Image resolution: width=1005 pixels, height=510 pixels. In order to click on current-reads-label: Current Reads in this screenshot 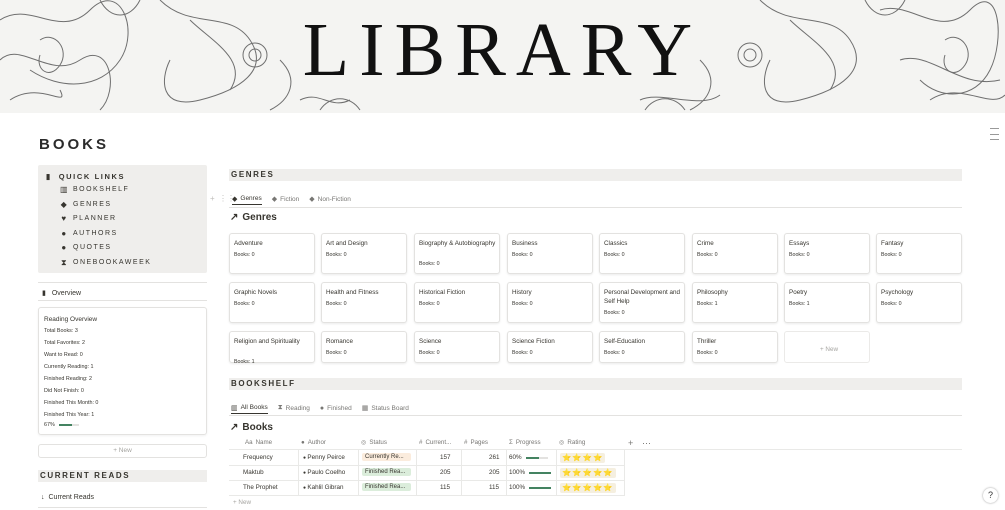, I will do `click(71, 497)`.